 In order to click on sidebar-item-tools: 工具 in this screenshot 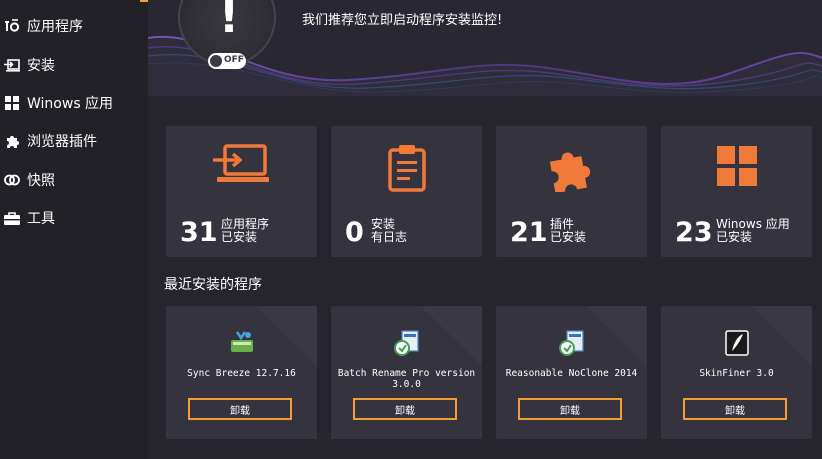, I will do `click(74, 218)`.